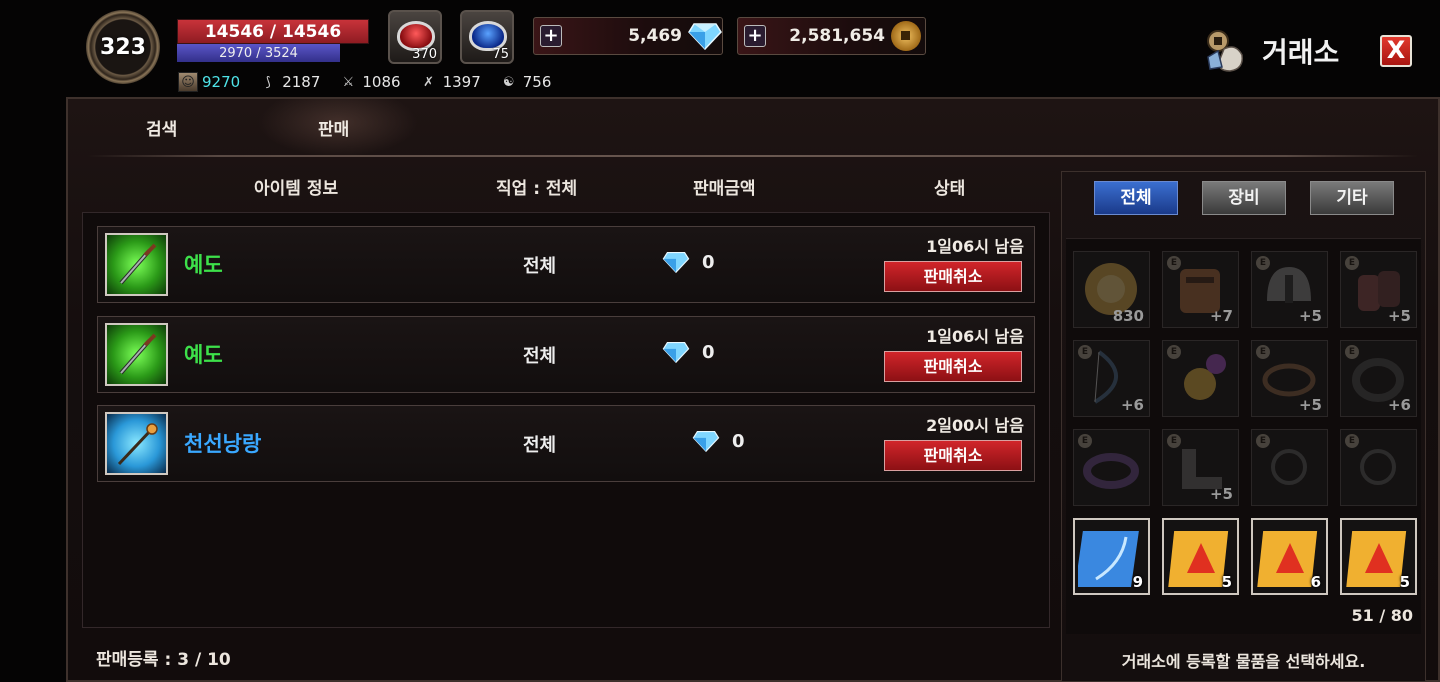 The height and width of the screenshot is (682, 1440). Describe the element at coordinates (415, 37) in the screenshot. I see `red-potion-slot: 370` at that location.